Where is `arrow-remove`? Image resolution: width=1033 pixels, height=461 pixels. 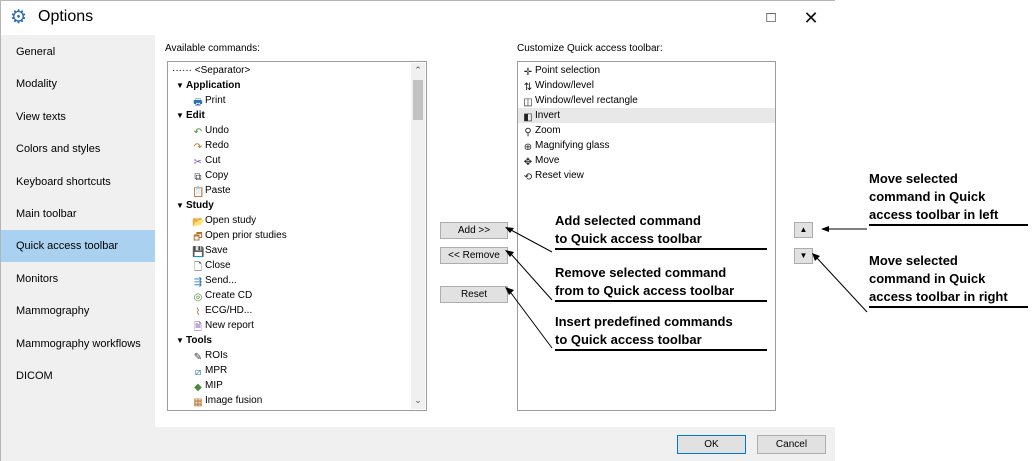
arrow-remove is located at coordinates (531, 277).